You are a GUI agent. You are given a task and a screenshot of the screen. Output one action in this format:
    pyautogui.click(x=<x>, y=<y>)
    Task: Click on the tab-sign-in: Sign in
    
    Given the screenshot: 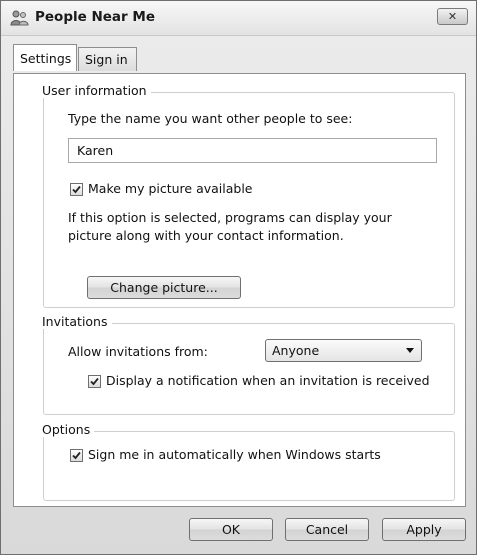 What is the action you would take?
    pyautogui.click(x=107, y=59)
    